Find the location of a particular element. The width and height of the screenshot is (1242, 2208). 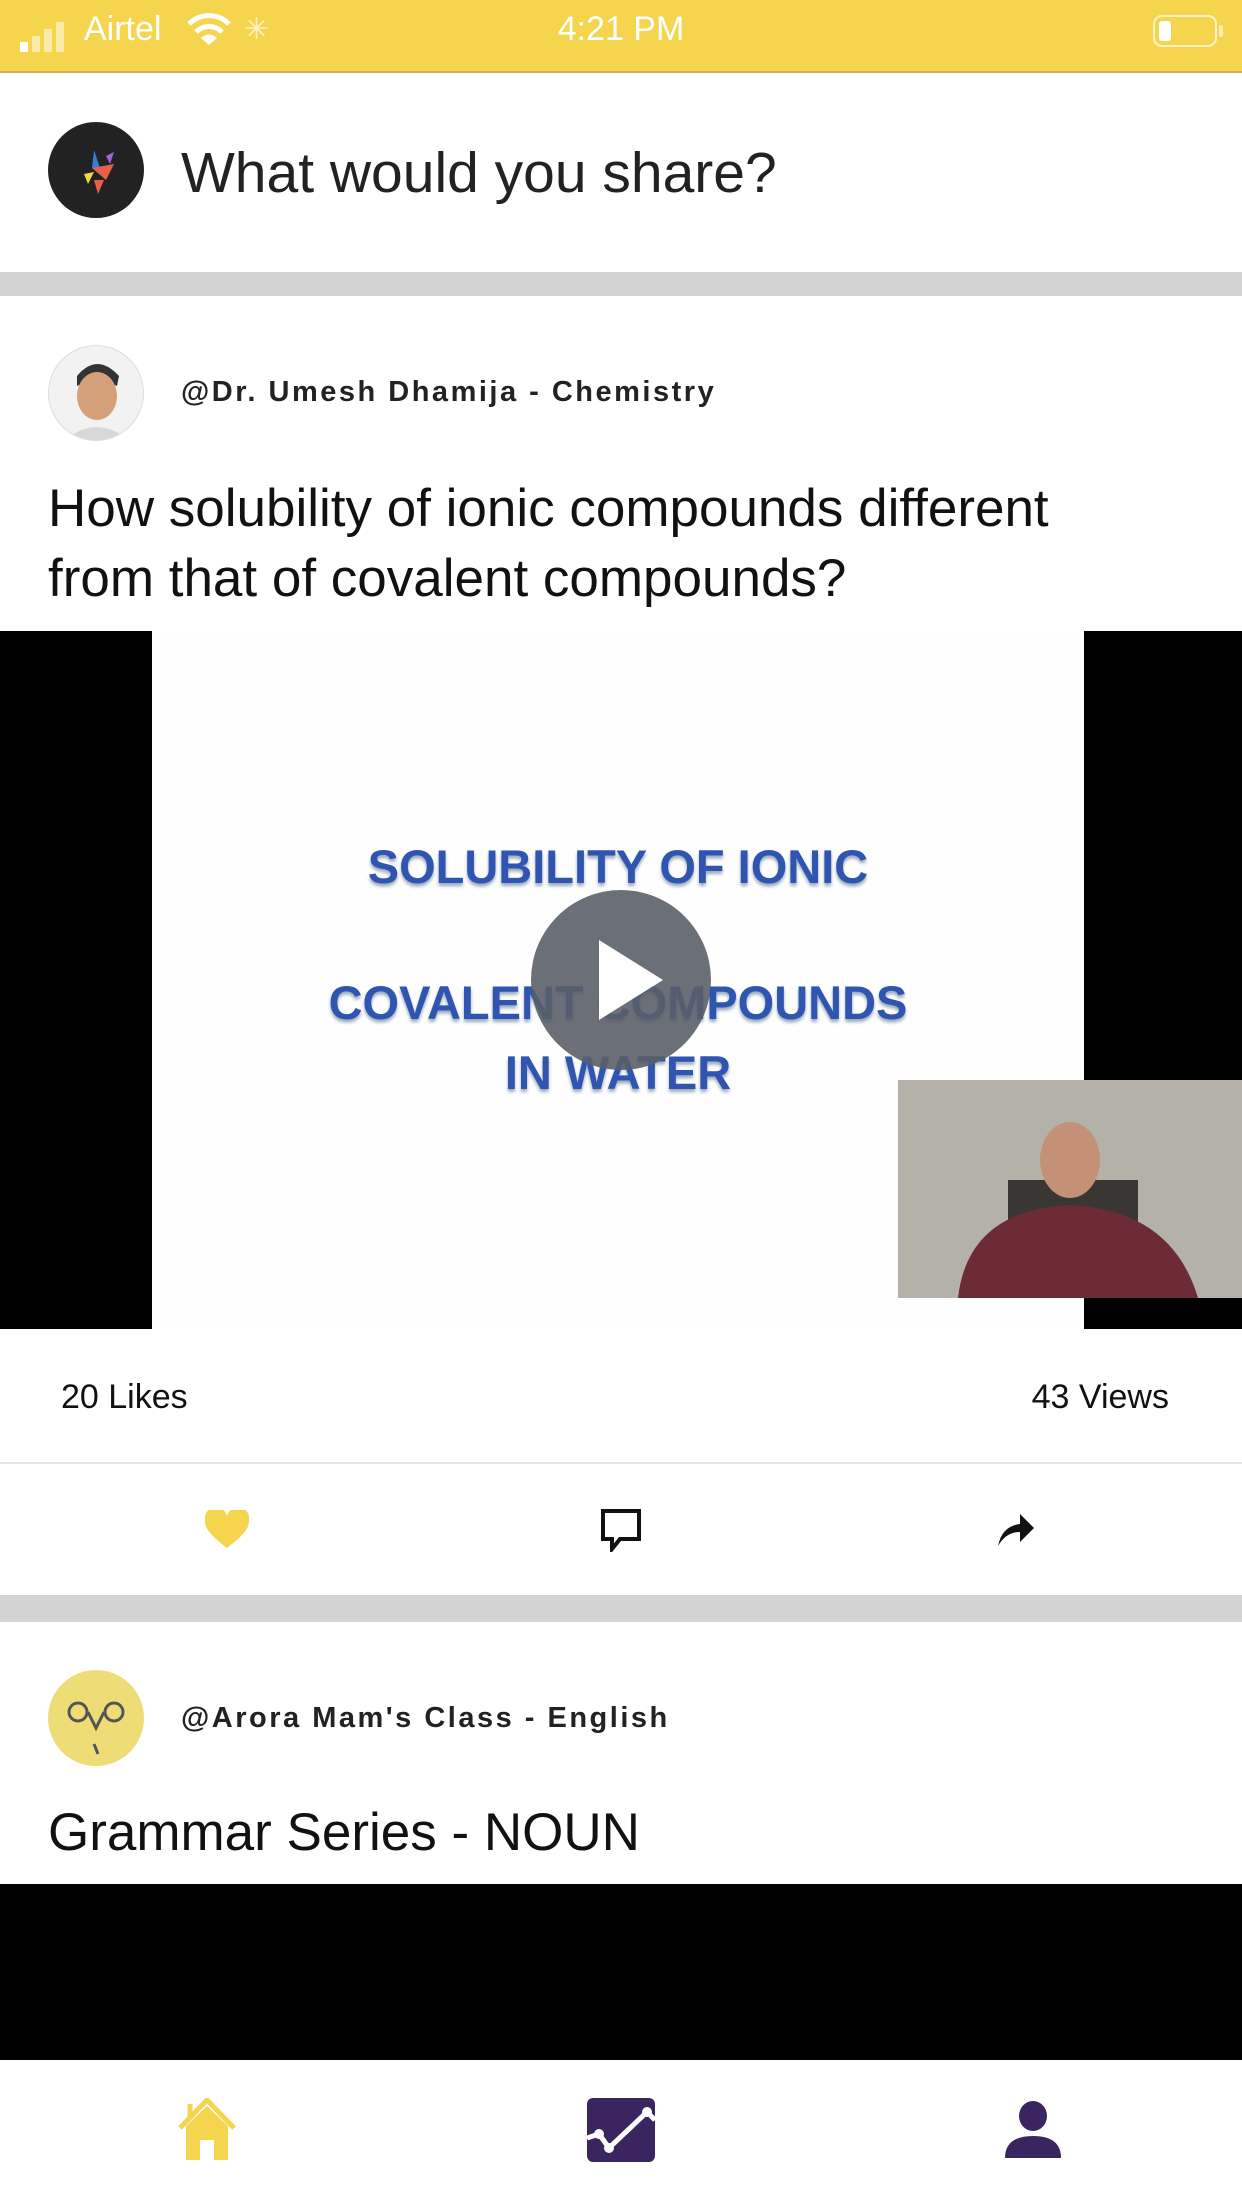

clock: 4:21 PM is located at coordinates (621, 29).